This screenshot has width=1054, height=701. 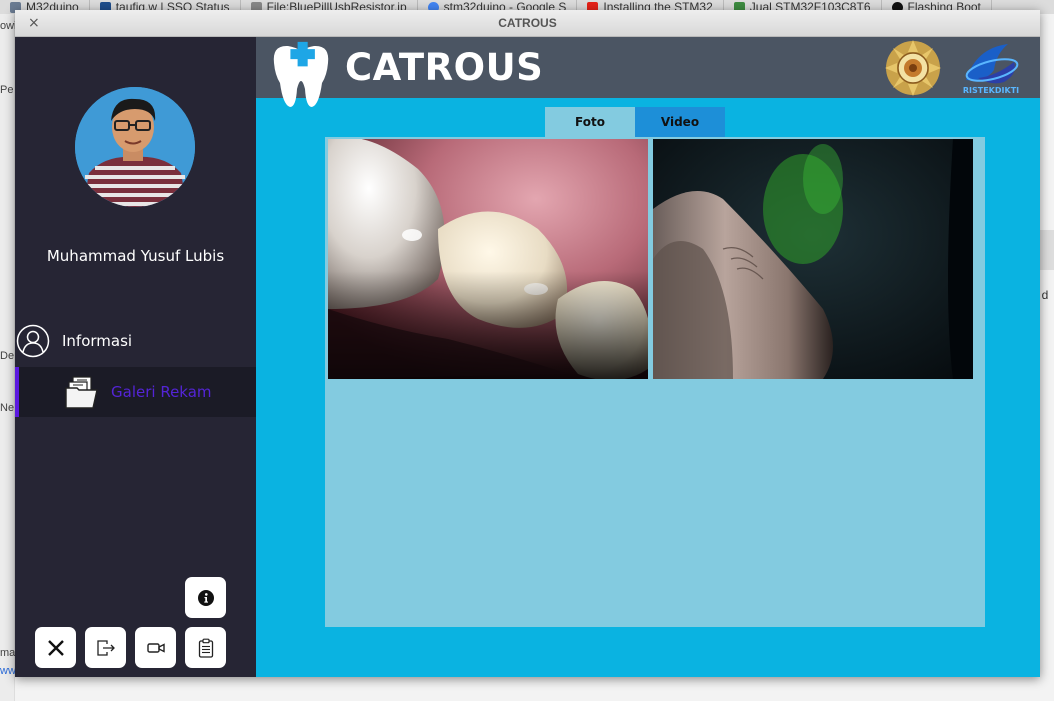 I want to click on background-text-fragment: ww, so click(x=8, y=671).